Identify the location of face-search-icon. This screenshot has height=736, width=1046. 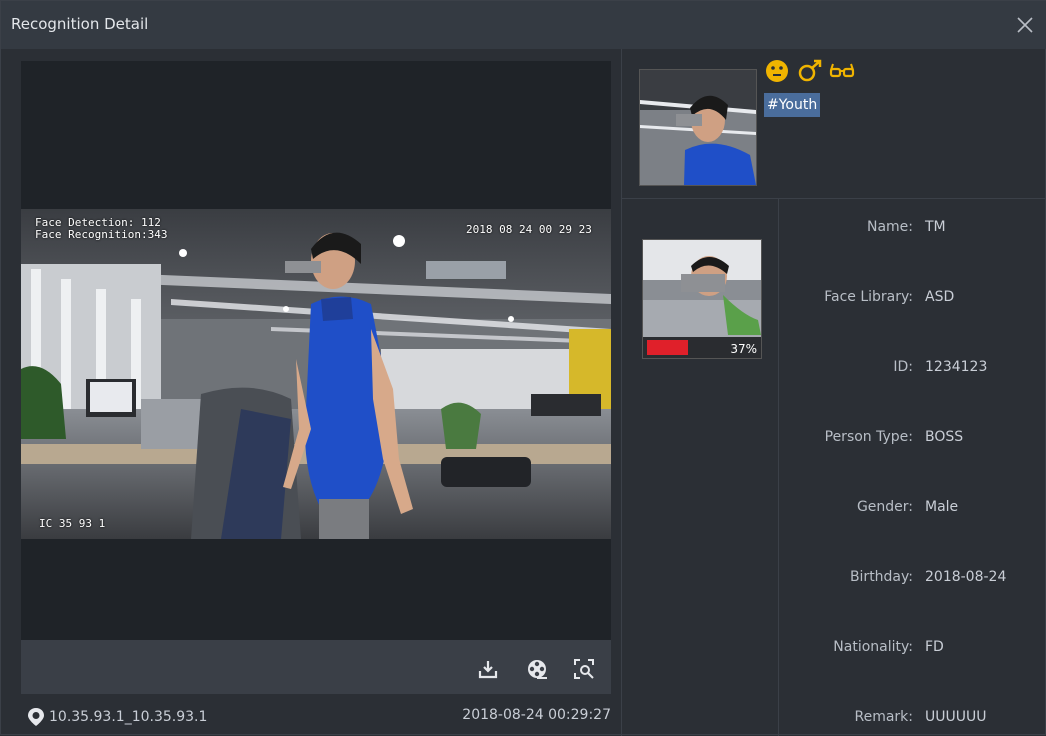
(584, 669).